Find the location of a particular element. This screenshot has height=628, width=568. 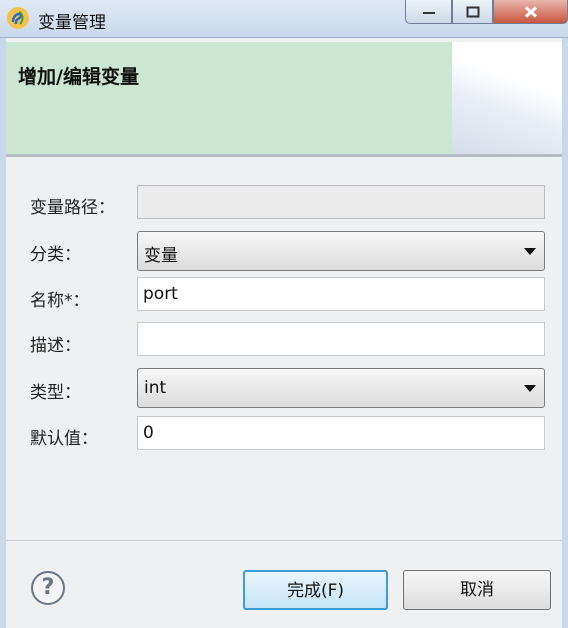

maximize-icon is located at coordinates (472, 11).